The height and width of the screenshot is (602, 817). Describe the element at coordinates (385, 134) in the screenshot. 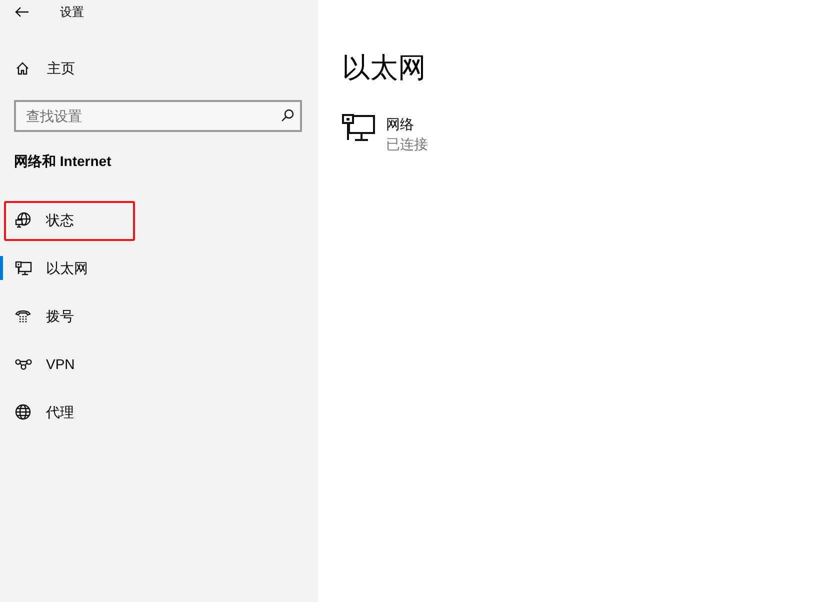

I see `network-item: 网络 已连接` at that location.